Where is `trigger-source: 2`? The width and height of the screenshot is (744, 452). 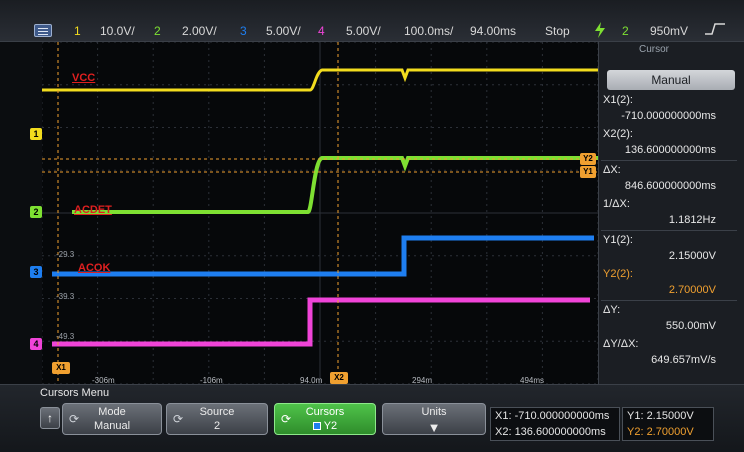 trigger-source: 2 is located at coordinates (625, 31).